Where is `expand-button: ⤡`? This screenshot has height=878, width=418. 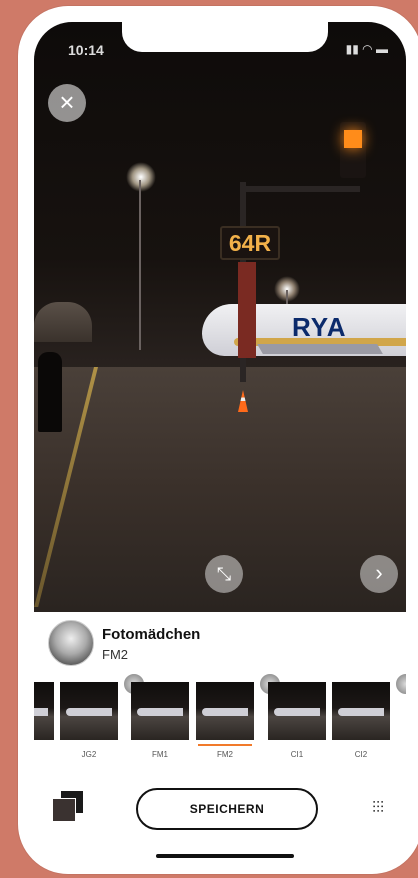 expand-button: ⤡ is located at coordinates (224, 574).